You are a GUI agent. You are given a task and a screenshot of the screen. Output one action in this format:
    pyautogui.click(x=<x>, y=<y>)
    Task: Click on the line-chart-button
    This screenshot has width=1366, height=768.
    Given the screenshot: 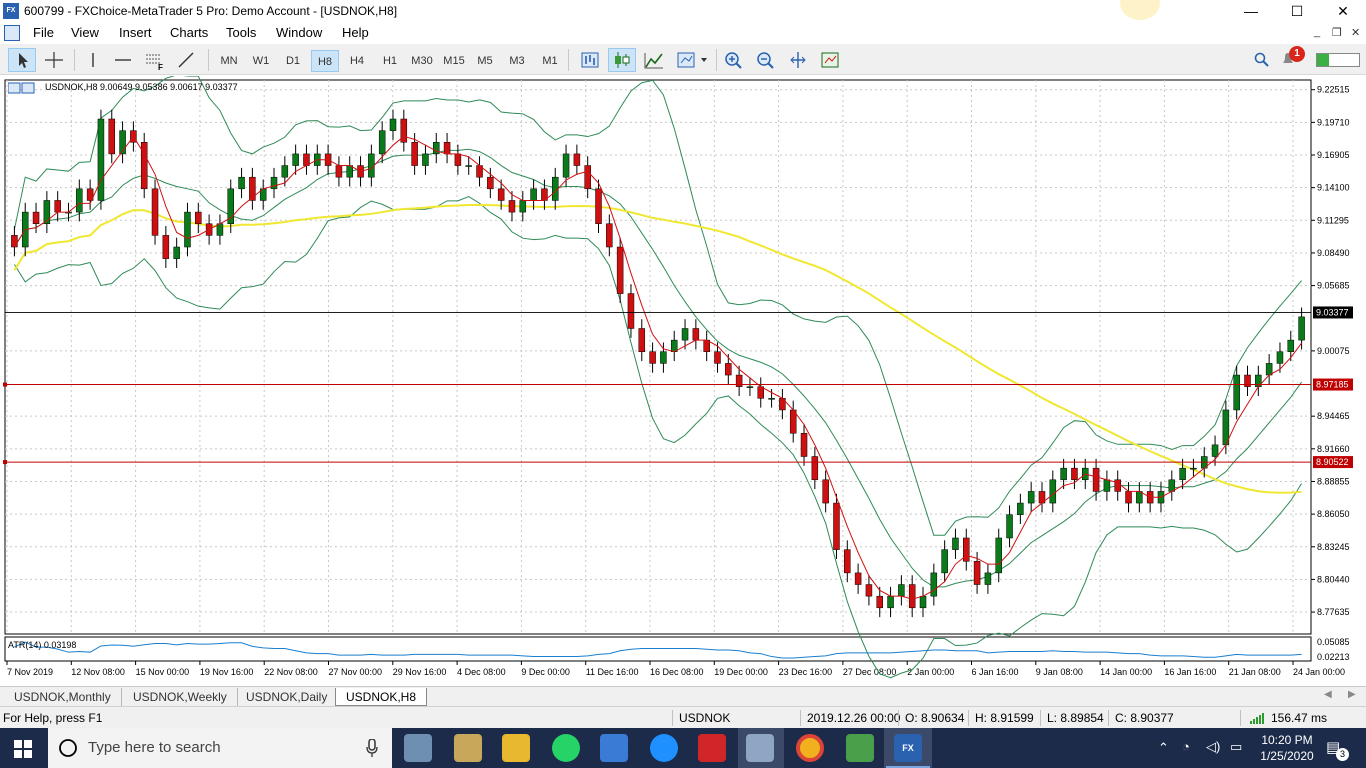 What is the action you would take?
    pyautogui.click(x=654, y=60)
    